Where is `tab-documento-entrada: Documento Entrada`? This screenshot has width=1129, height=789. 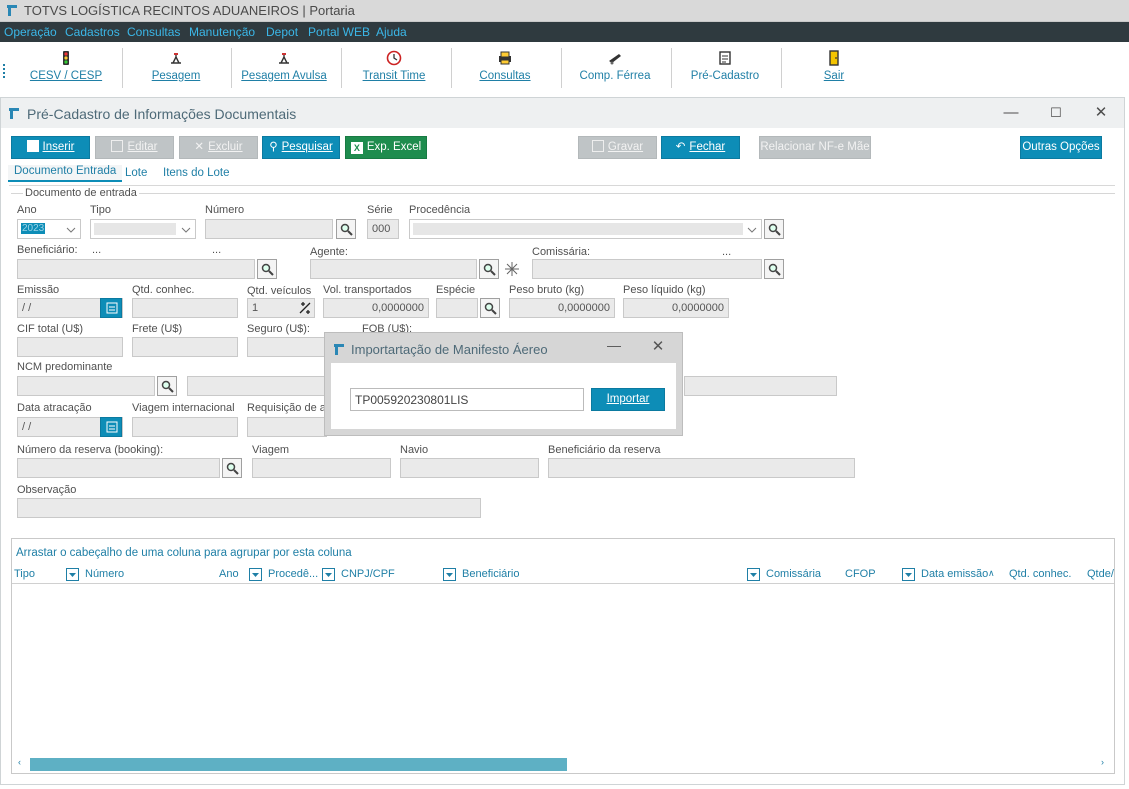 tab-documento-entrada: Documento Entrada is located at coordinates (65, 173).